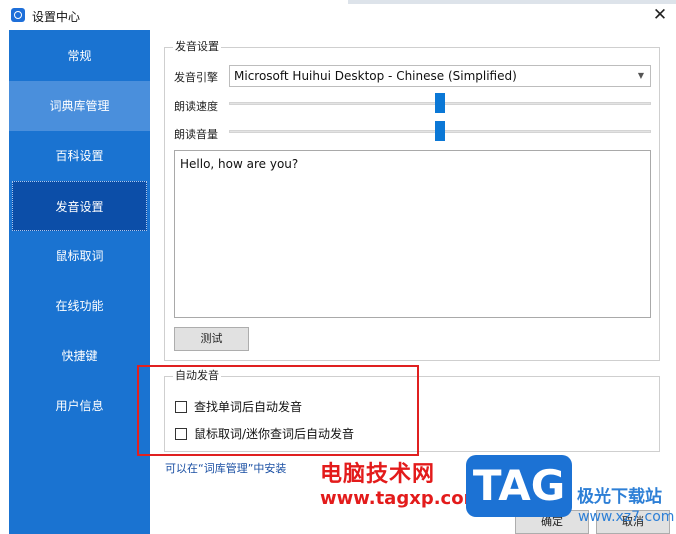 The width and height of the screenshot is (676, 534). I want to click on sidebar-item-shortcuts: 快捷键, so click(79, 356).